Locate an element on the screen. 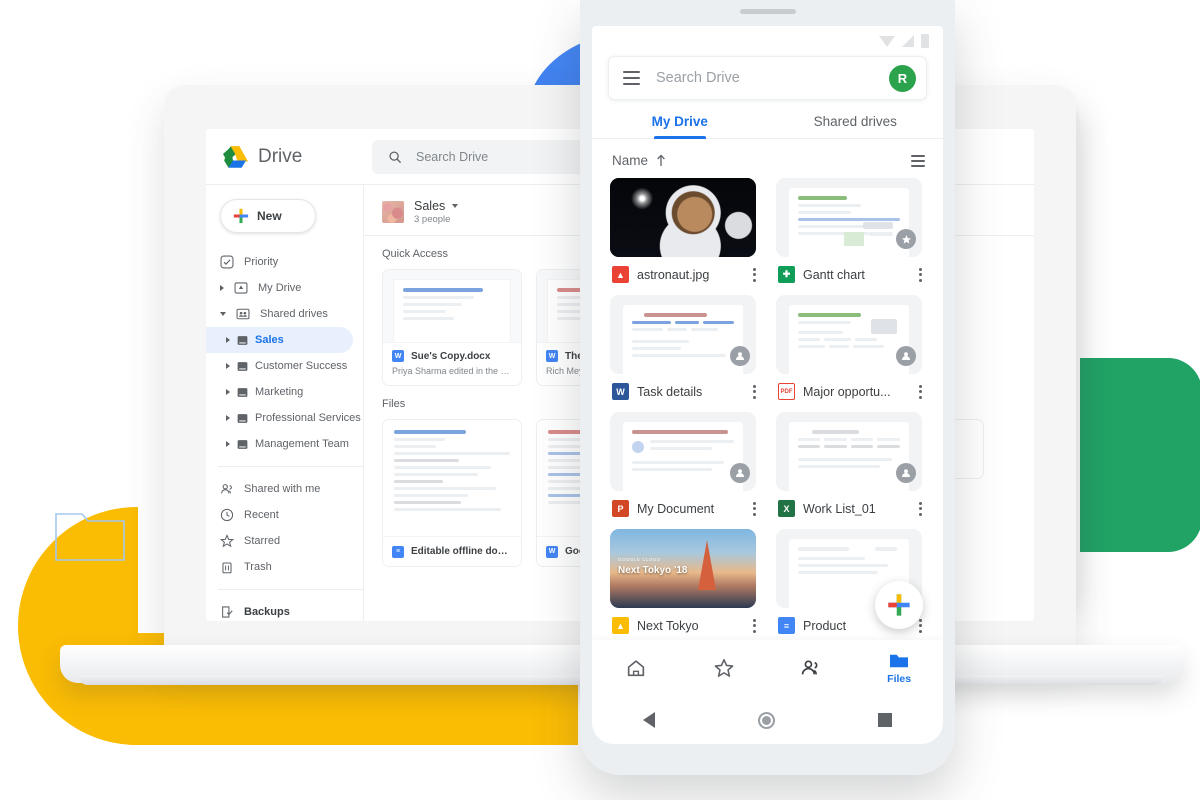  hamburger-icon is located at coordinates (631, 78).